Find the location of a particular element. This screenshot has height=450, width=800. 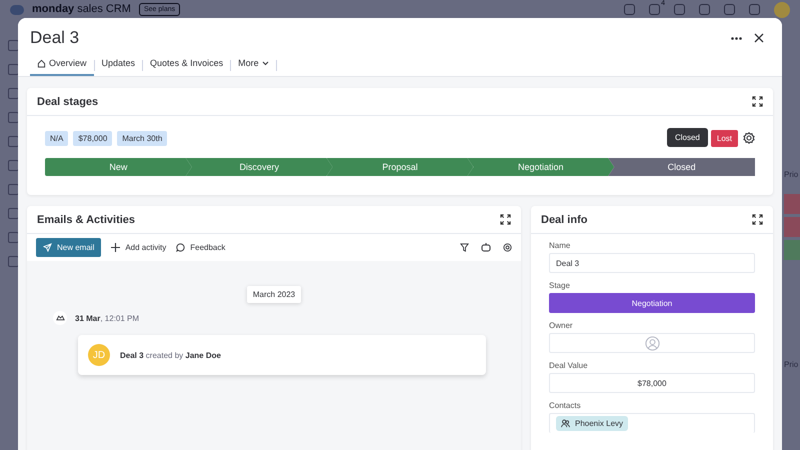

feedback-button: Feedback is located at coordinates (201, 247).